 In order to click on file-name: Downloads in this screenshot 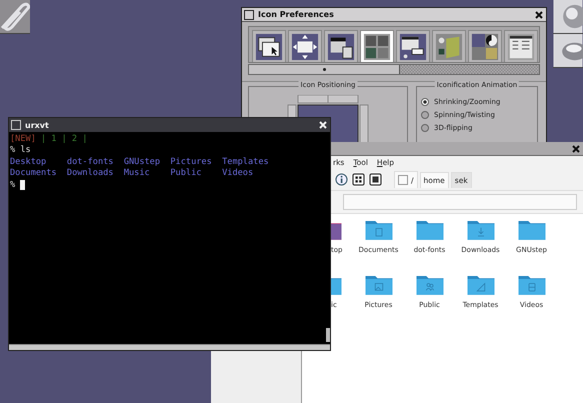, I will do `click(90, 174)`.